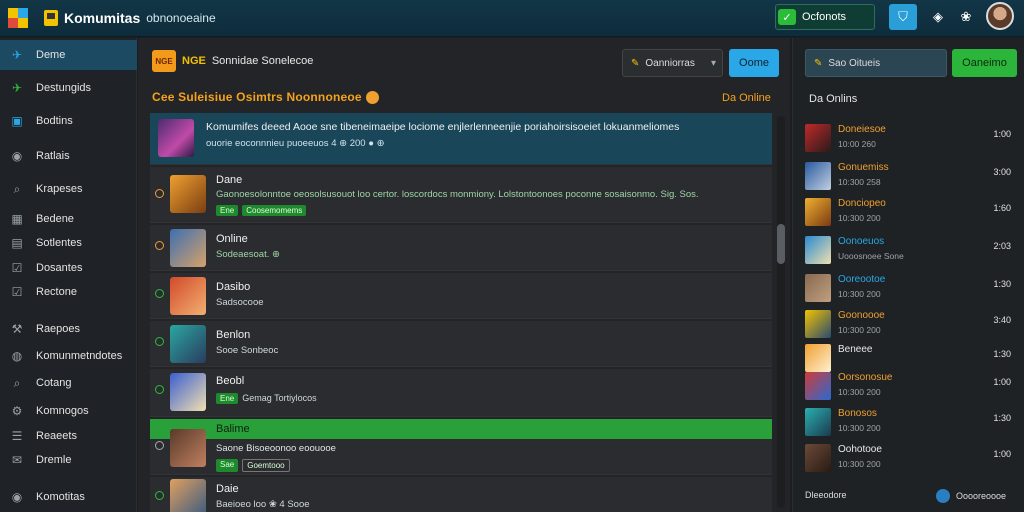  I want to click on filter-select: ✎ Oanniorras ▾, so click(672, 63).